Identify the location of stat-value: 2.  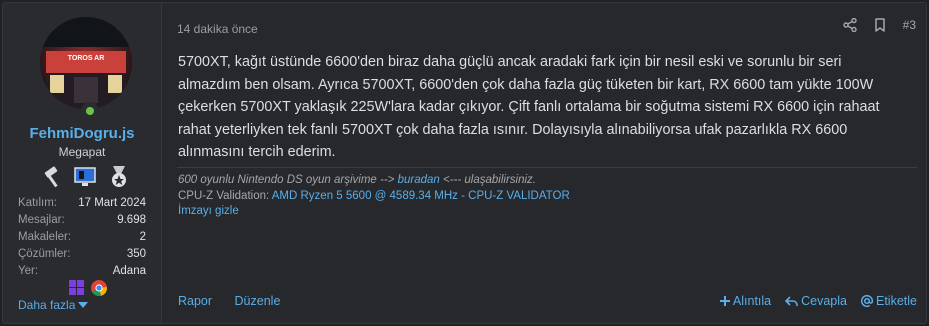
(143, 237).